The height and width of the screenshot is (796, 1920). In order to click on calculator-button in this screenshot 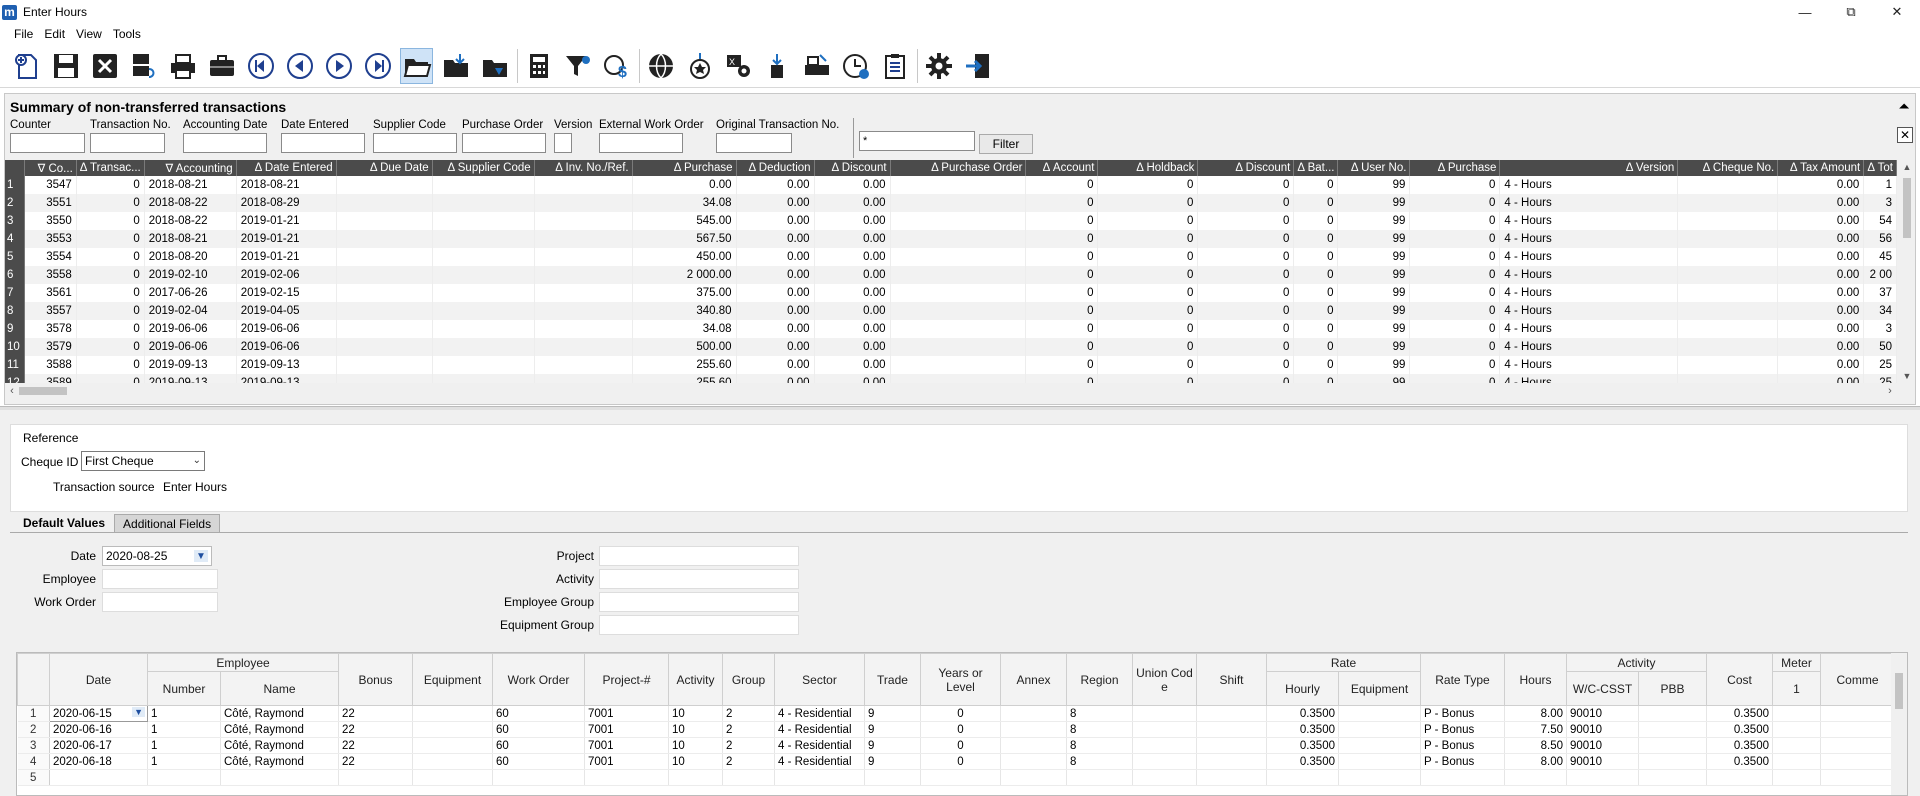, I will do `click(538, 66)`.